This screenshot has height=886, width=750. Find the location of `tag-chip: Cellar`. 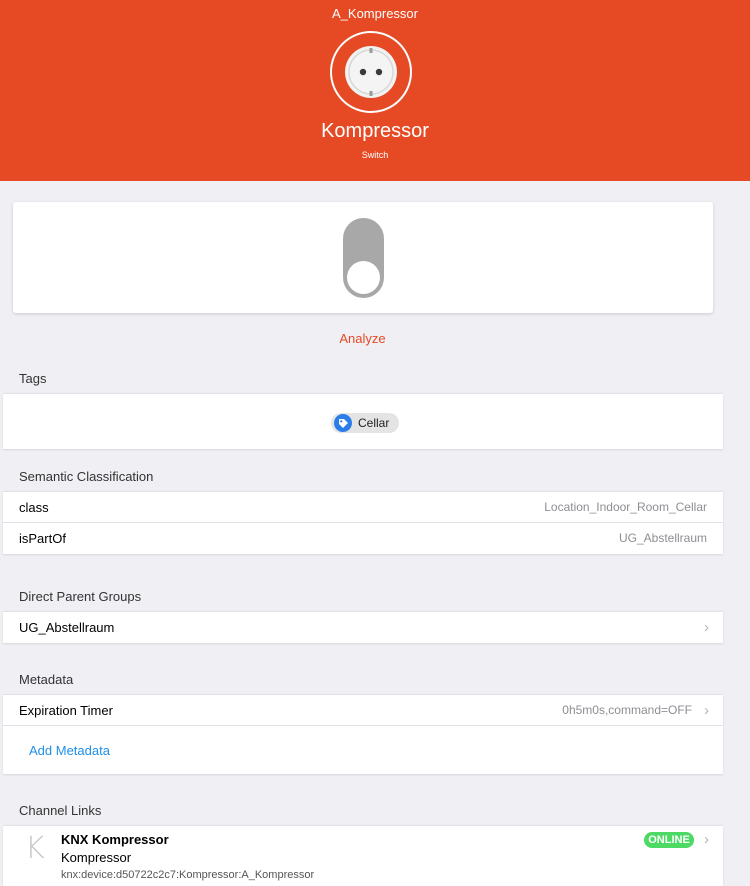

tag-chip: Cellar is located at coordinates (365, 423).